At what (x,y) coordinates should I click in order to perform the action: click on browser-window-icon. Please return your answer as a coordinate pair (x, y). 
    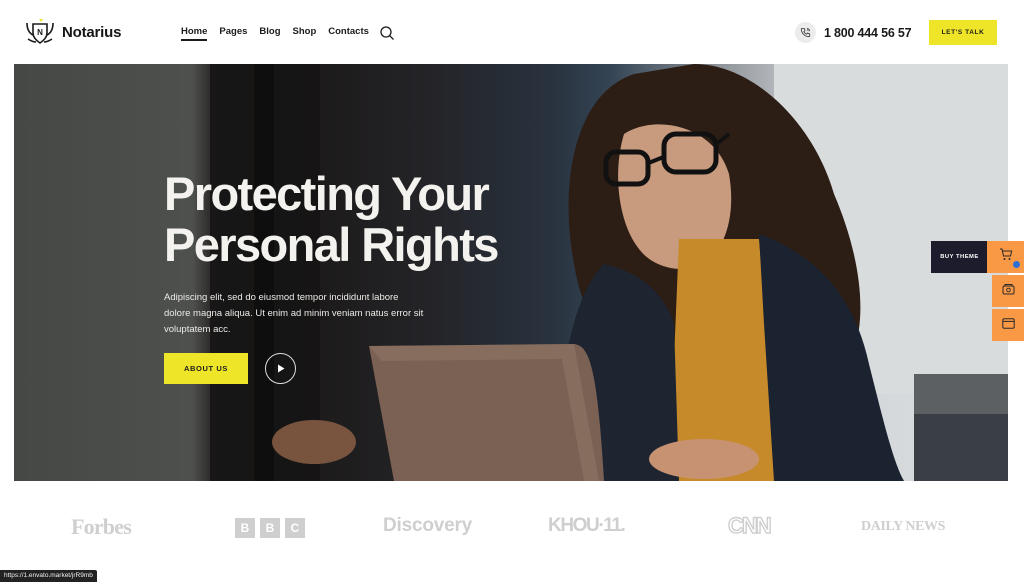
    Looking at the image, I should click on (1008, 325).